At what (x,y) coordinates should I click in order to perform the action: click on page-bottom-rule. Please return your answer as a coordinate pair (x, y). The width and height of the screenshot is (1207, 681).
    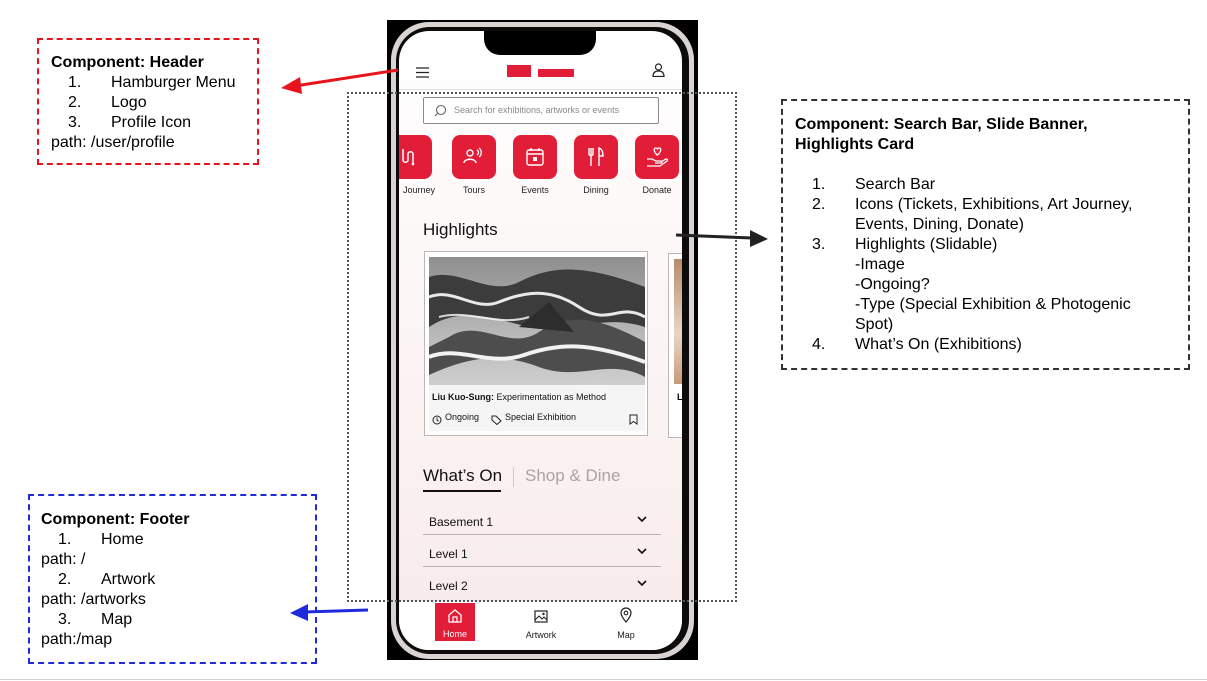
    Looking at the image, I should click on (603, 679).